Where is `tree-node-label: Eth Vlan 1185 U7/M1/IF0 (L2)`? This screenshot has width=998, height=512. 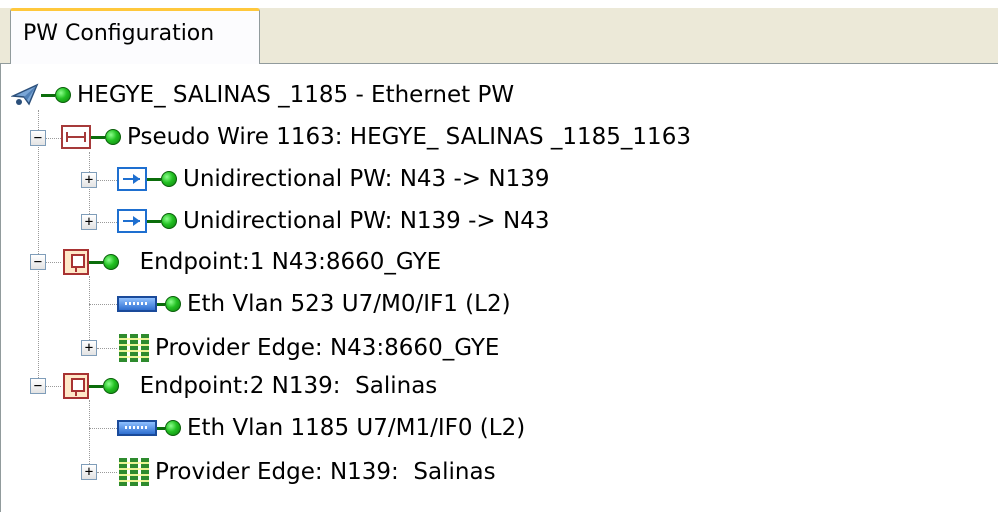
tree-node-label: Eth Vlan 1185 U7/M1/IF0 (L2) is located at coordinates (356, 428).